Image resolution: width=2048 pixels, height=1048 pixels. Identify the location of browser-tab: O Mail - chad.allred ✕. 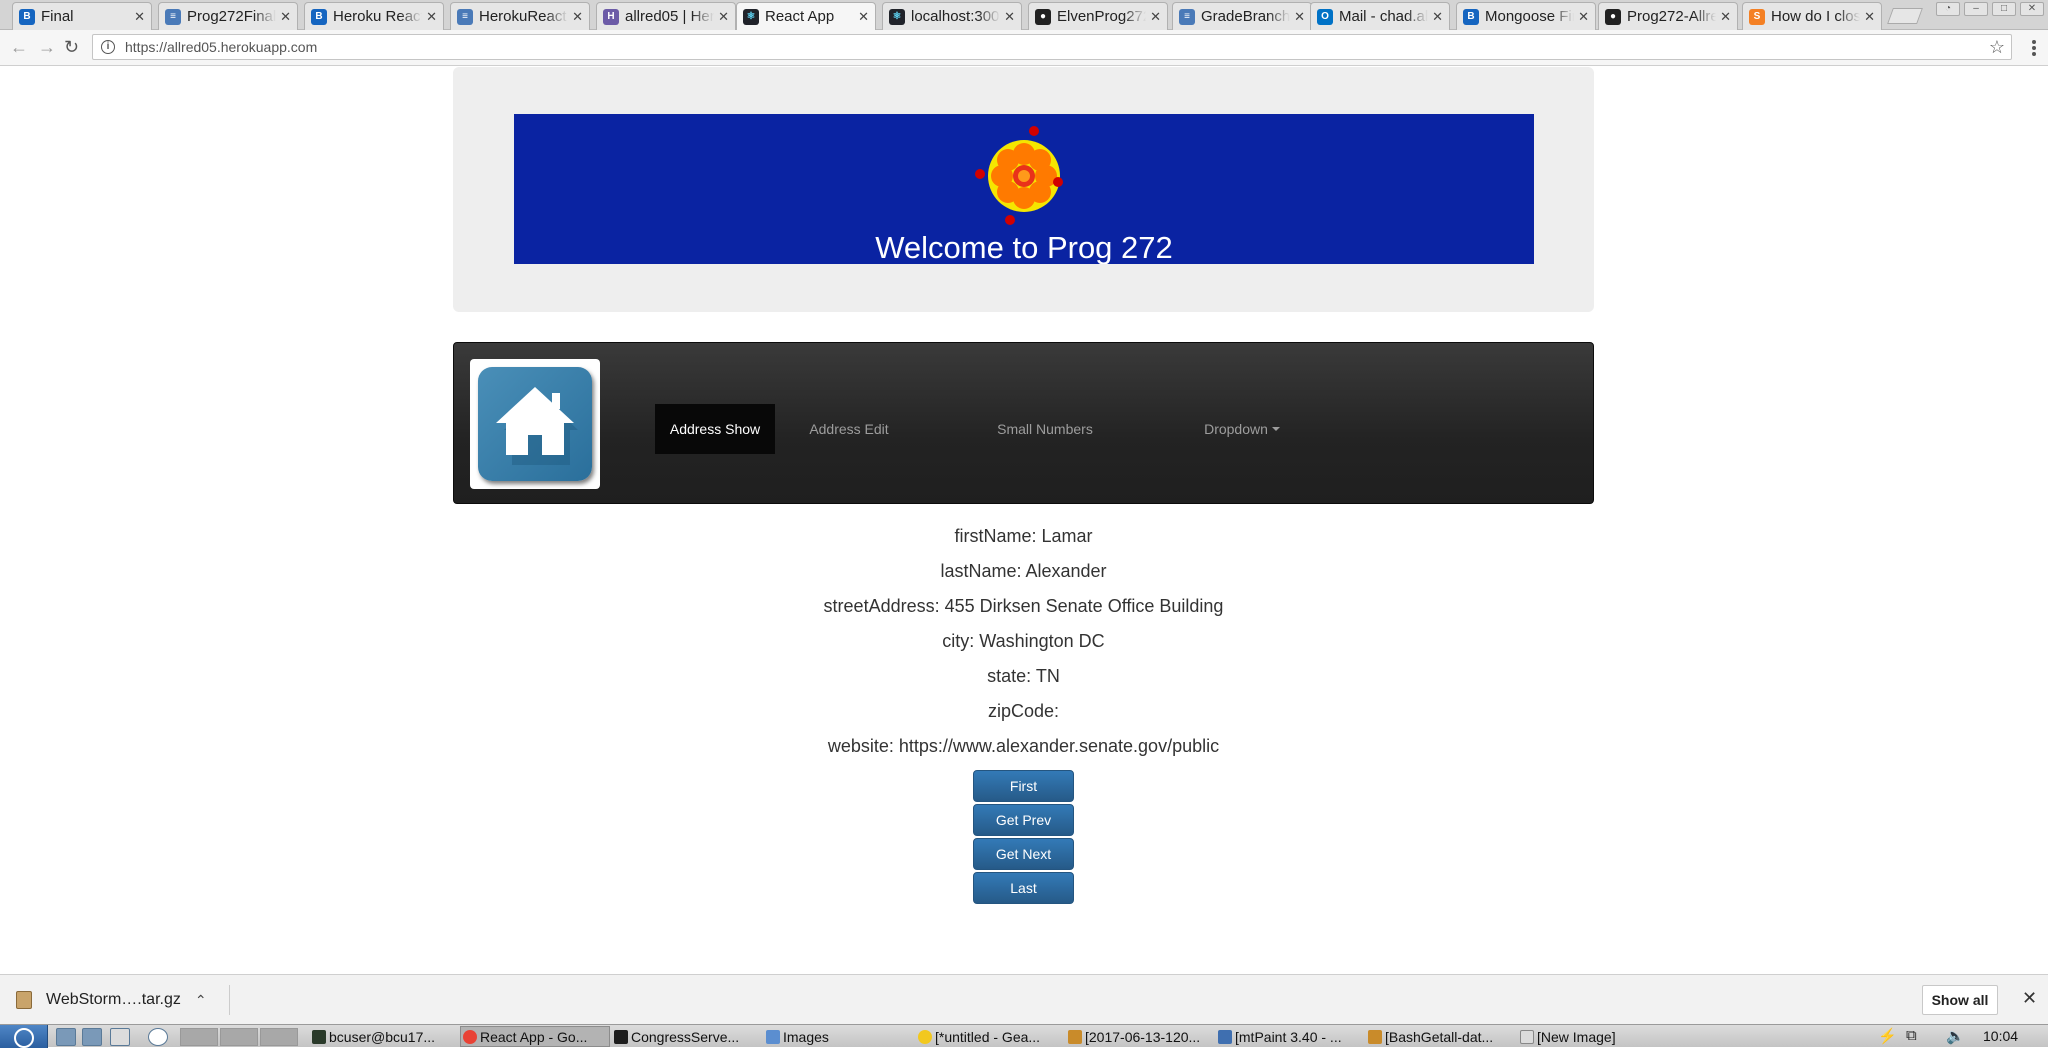
(1380, 16).